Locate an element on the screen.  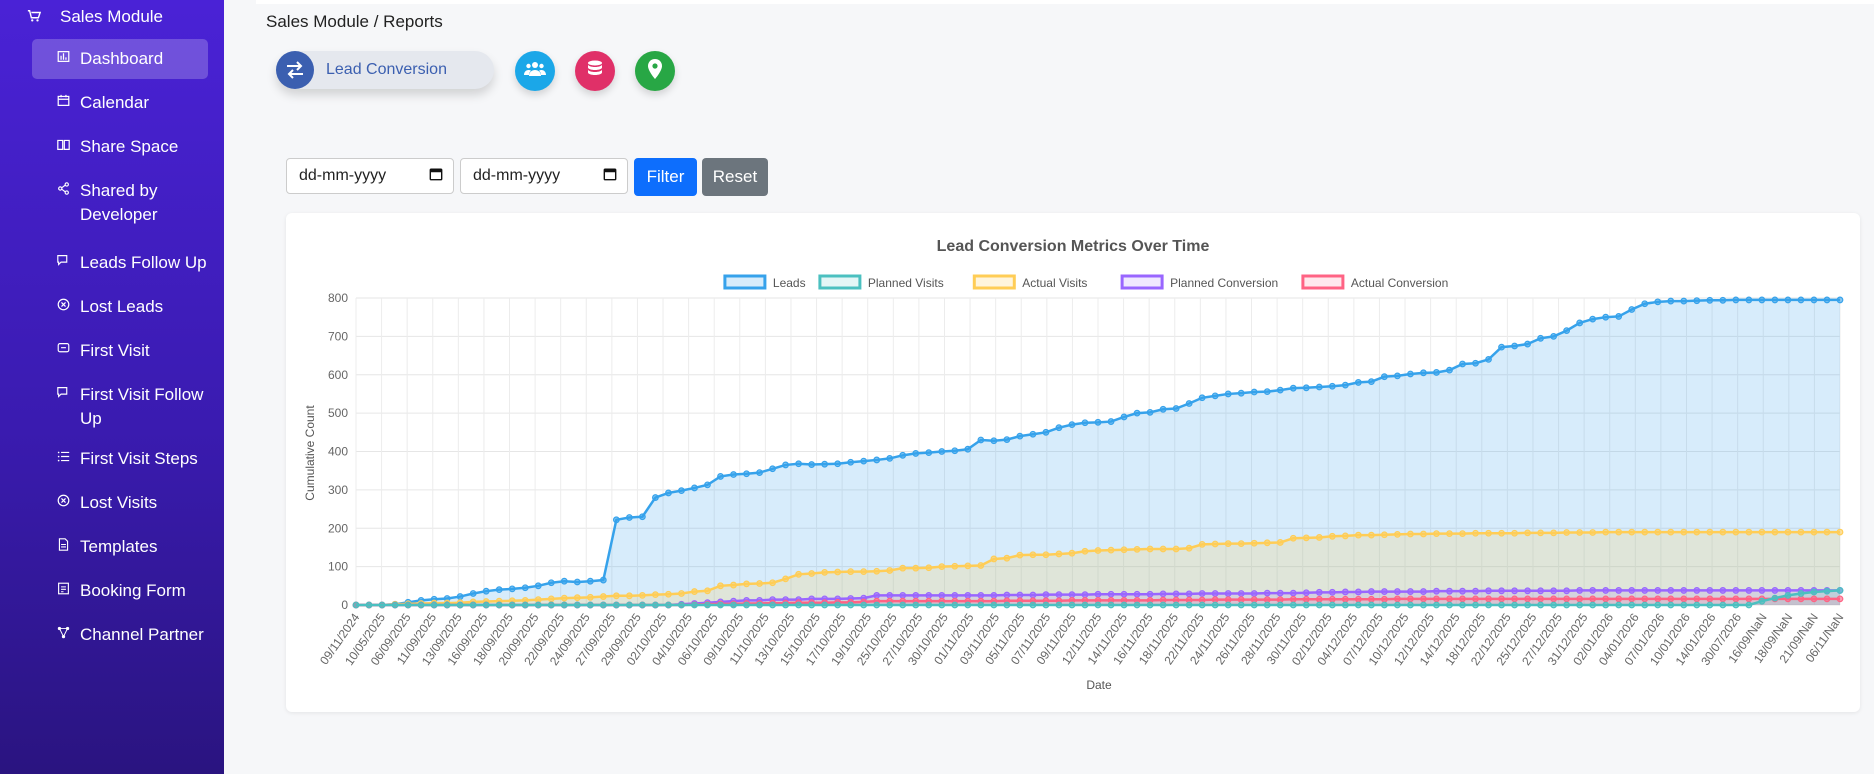
start-date-input: dd-mm-yyyy is located at coordinates (370, 176).